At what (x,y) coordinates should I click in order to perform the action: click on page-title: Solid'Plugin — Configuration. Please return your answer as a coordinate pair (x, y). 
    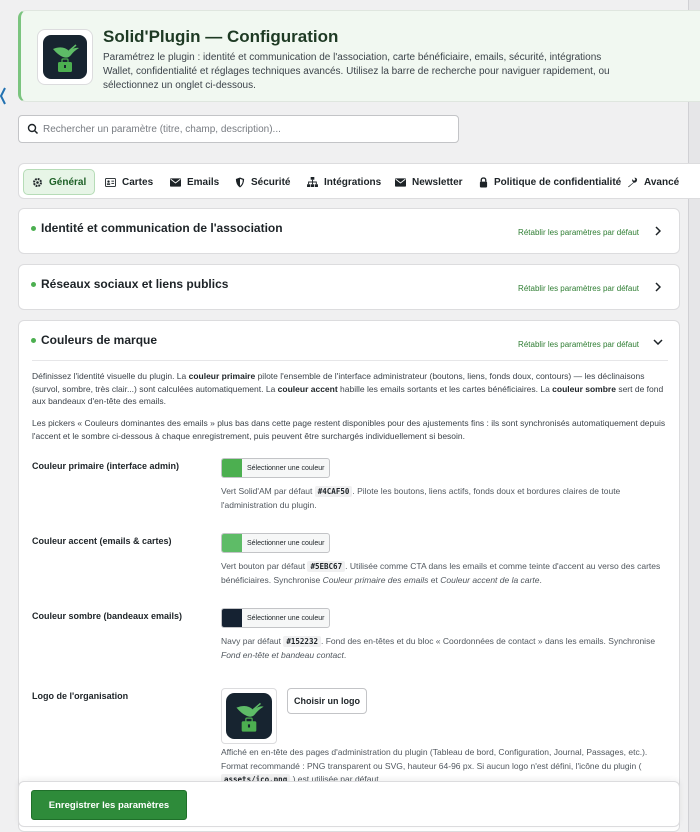
    Looking at the image, I should click on (221, 36).